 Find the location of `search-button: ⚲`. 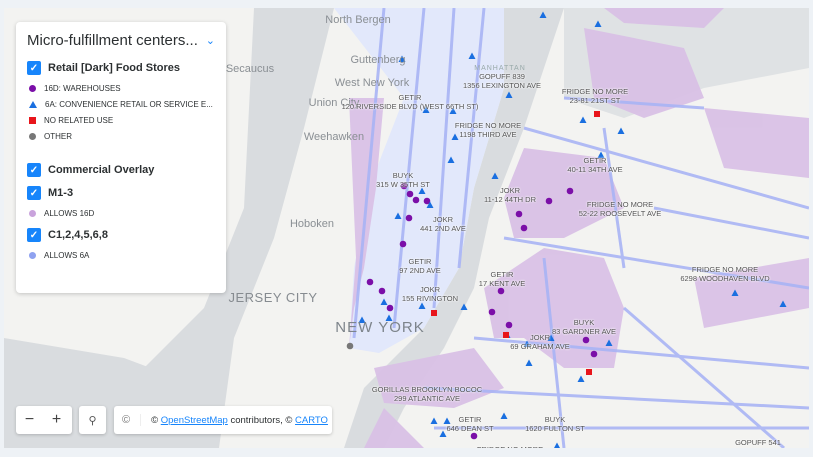

search-button: ⚲ is located at coordinates (92, 420).